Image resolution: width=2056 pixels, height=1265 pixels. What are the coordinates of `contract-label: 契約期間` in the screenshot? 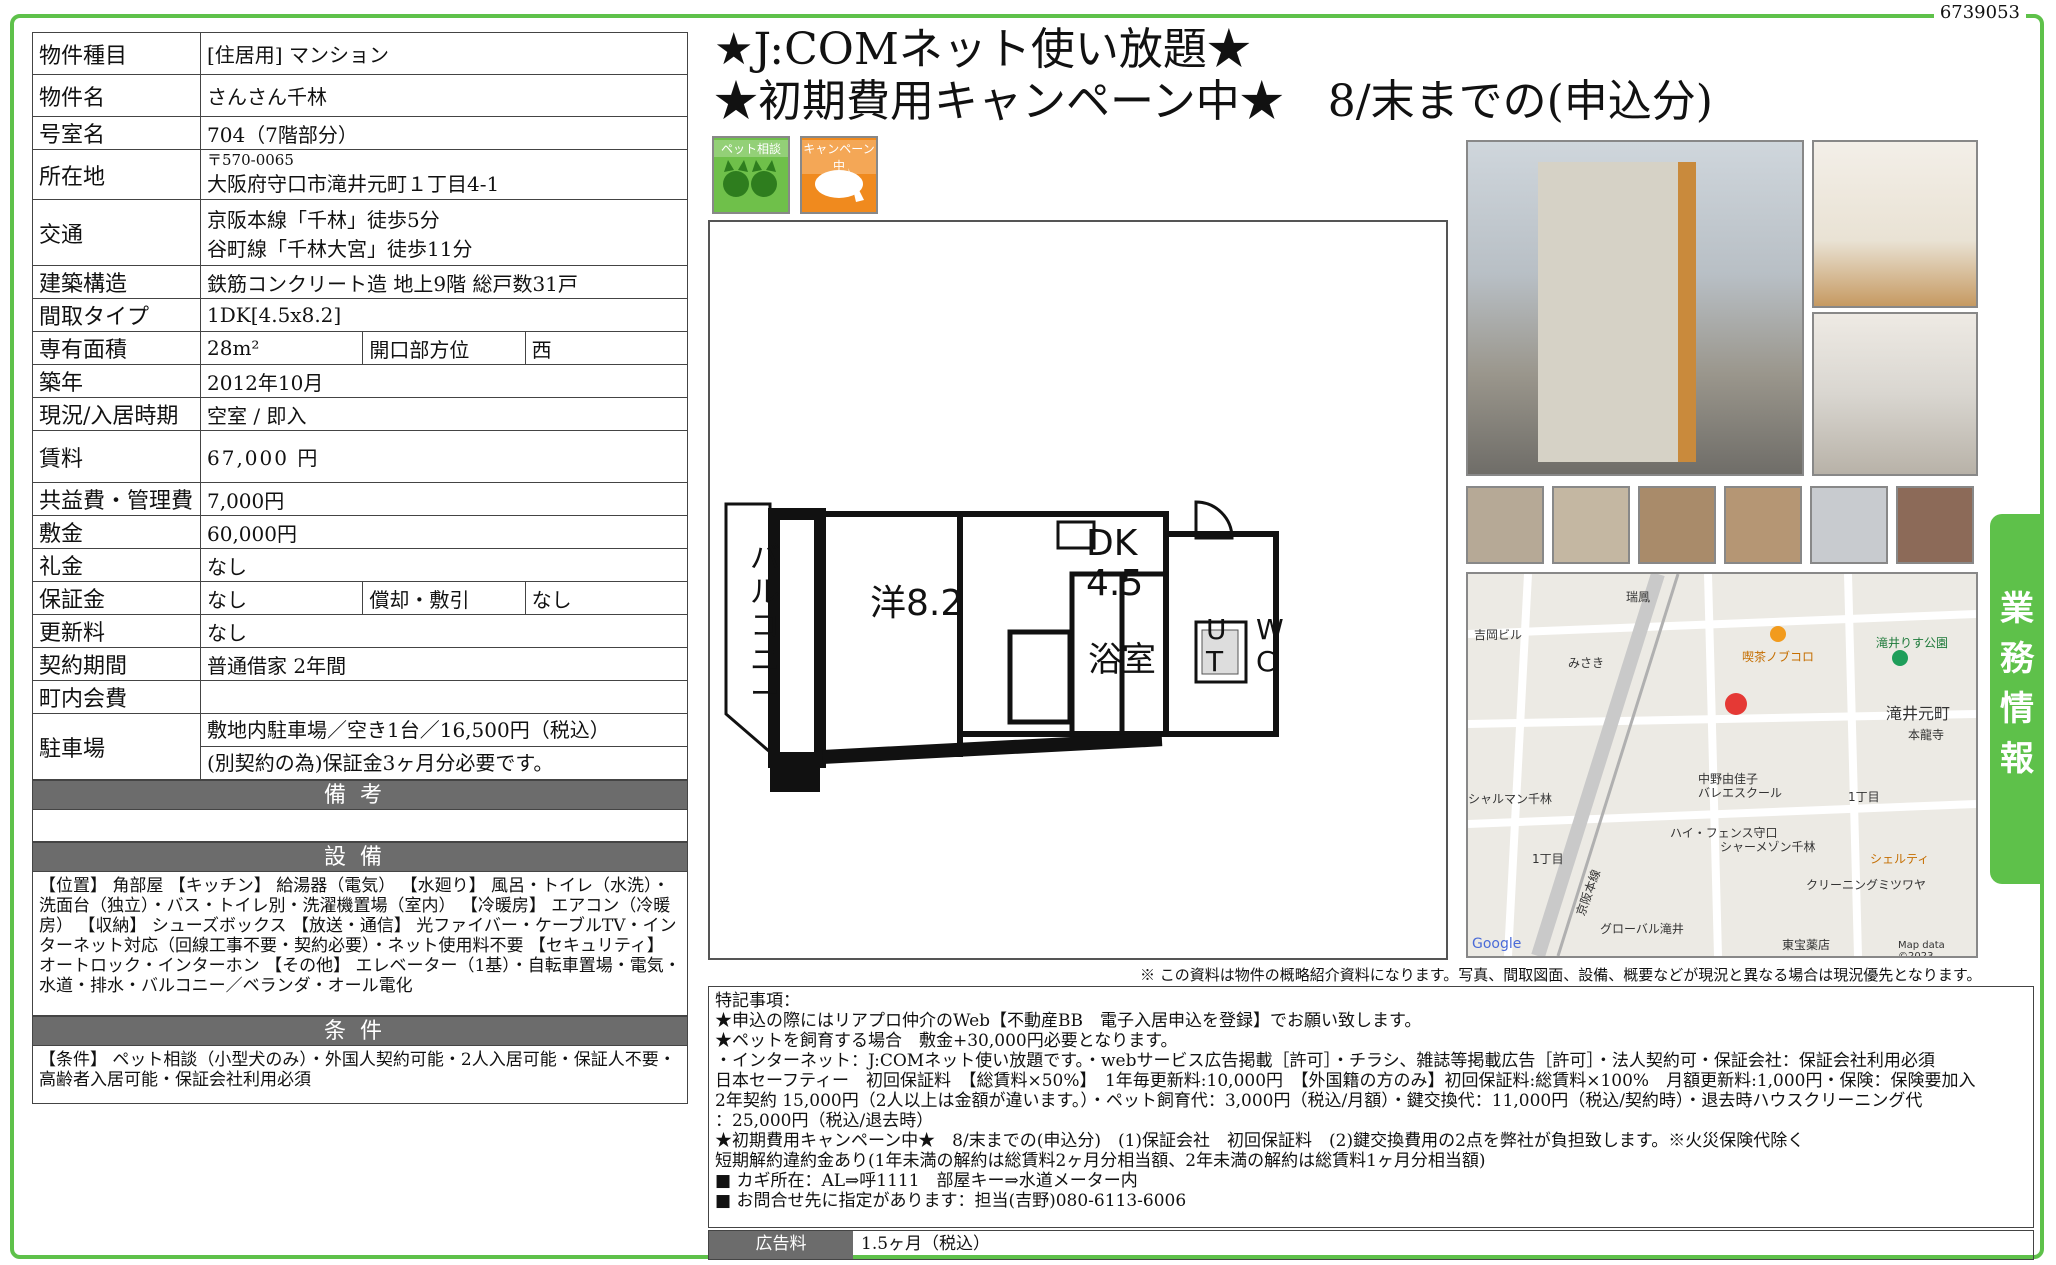 It's located at (116, 664).